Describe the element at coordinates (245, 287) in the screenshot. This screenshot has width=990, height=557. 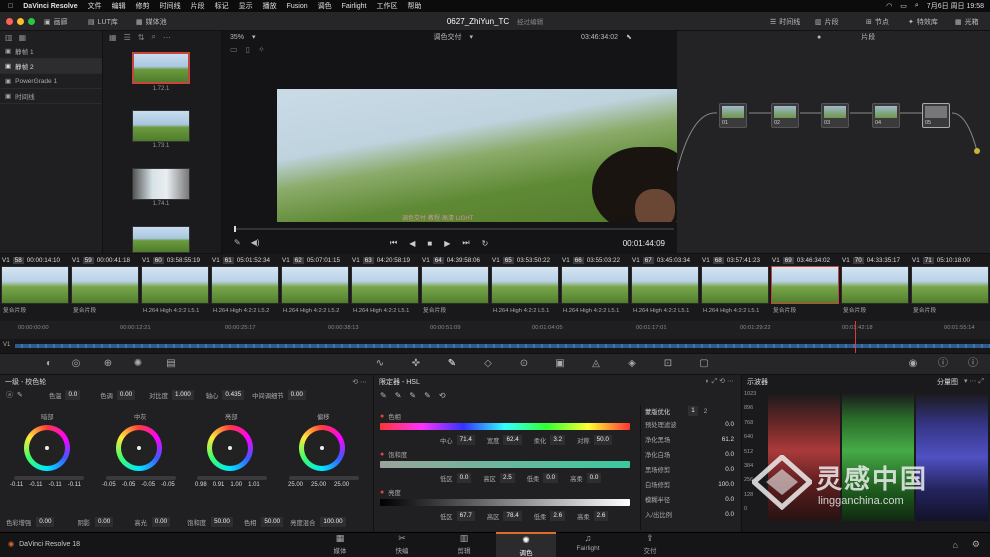
I see `clip-item: V1 61 05:01:52:34 H.264 High 4:2:2 L5.2` at that location.